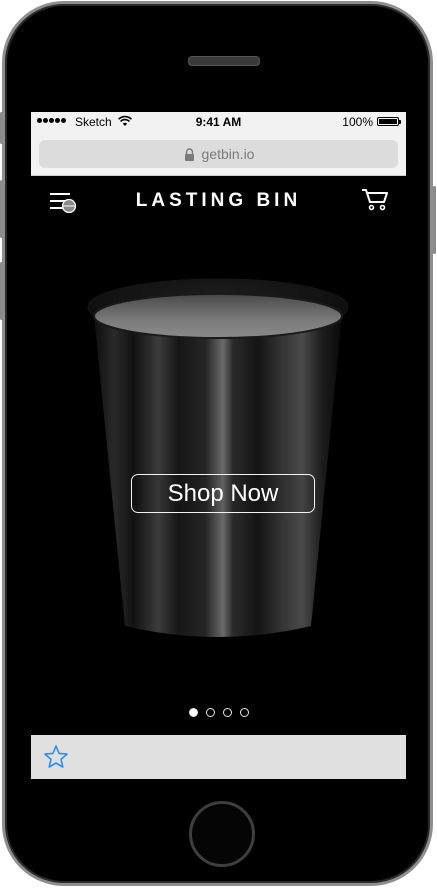 Image resolution: width=437 pixels, height=889 pixels. Describe the element at coordinates (1, 209) in the screenshot. I see `volume-up-button` at that location.